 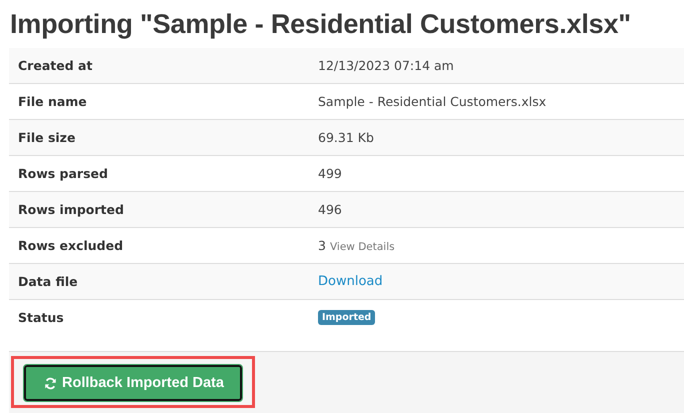 What do you see at coordinates (320, 24) in the screenshot?
I see `page-title: Importing "Sample - Residential Customers.xlsx"` at bounding box center [320, 24].